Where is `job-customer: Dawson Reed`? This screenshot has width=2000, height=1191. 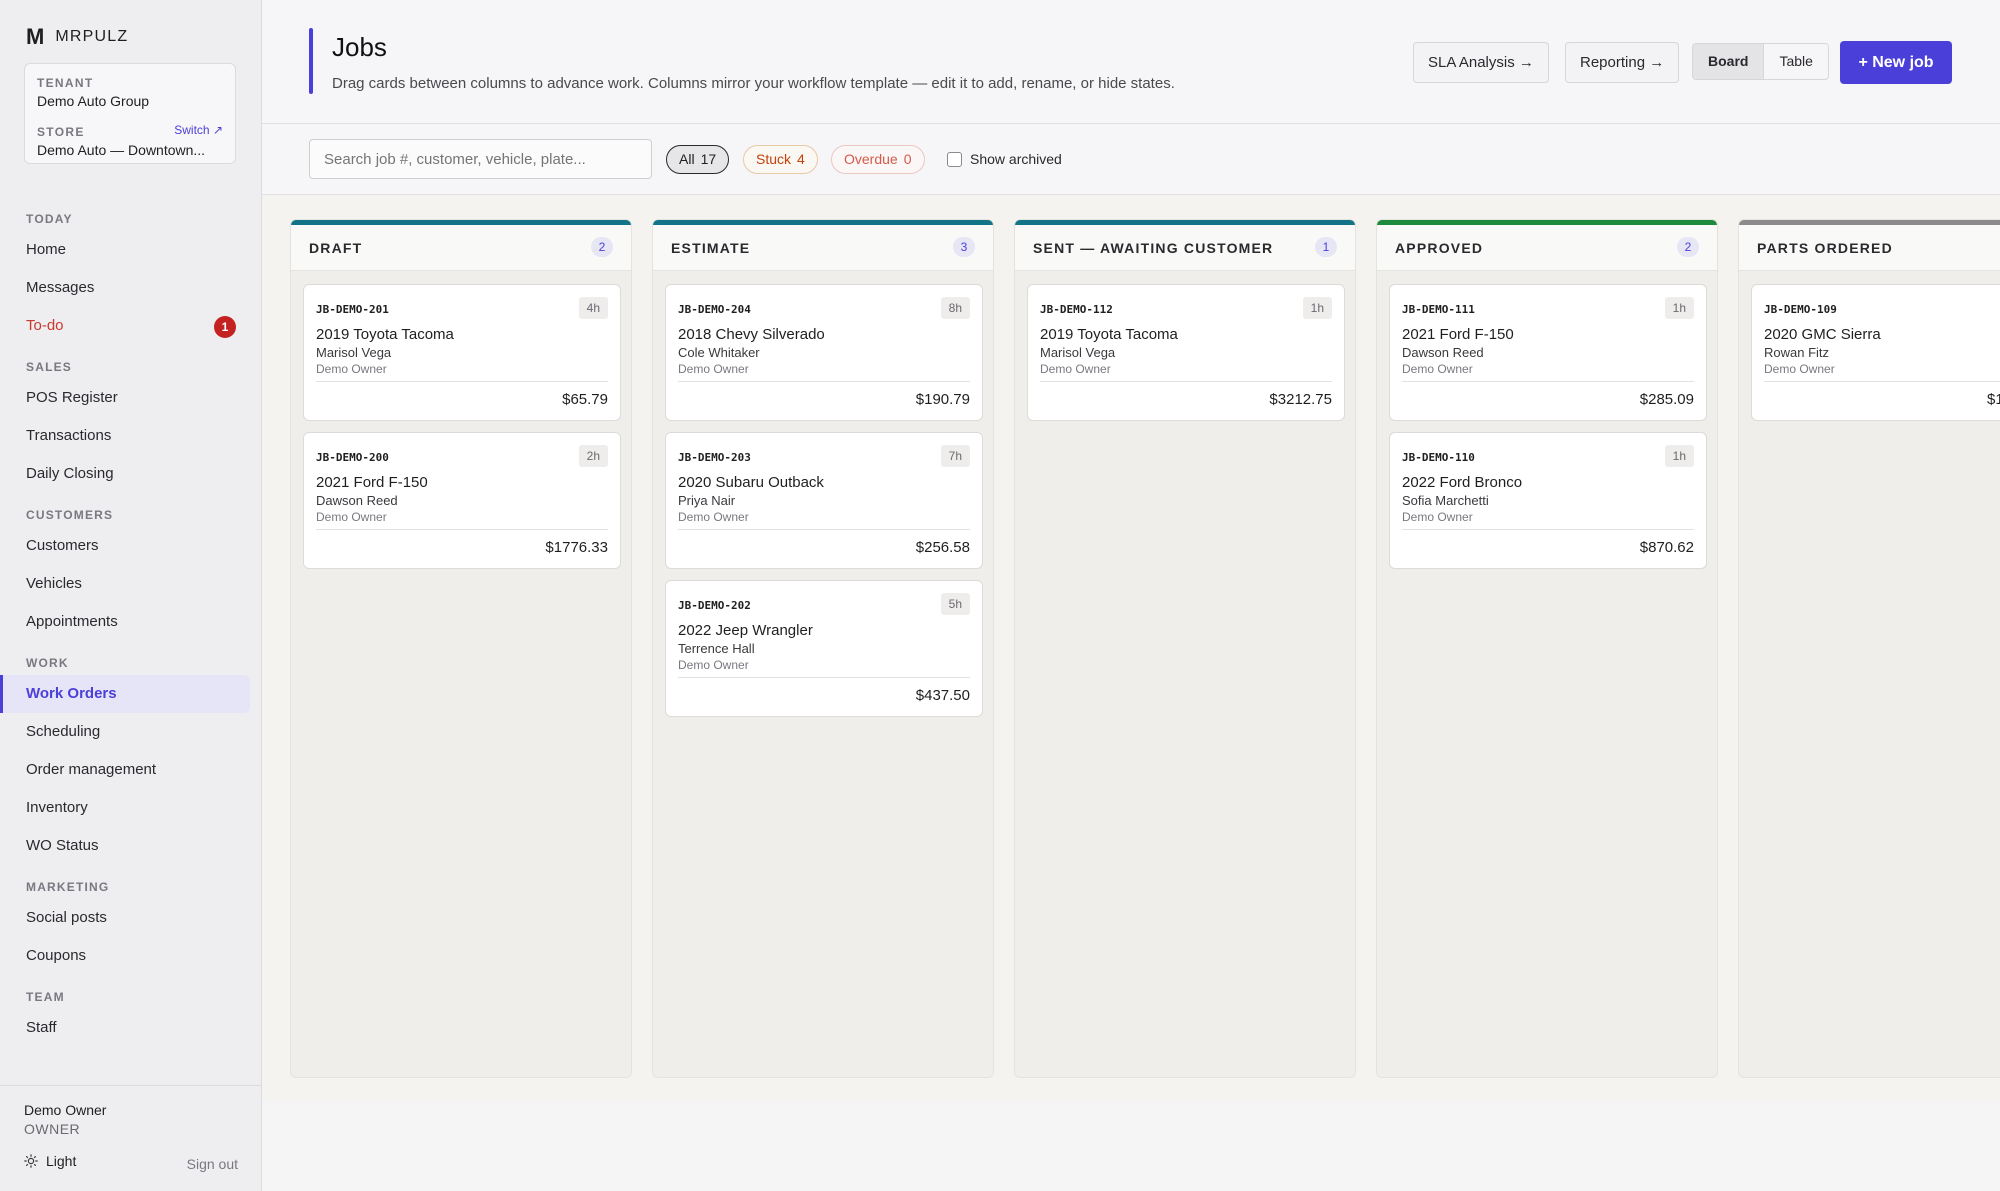
job-customer: Dawson Reed is located at coordinates (1443, 352).